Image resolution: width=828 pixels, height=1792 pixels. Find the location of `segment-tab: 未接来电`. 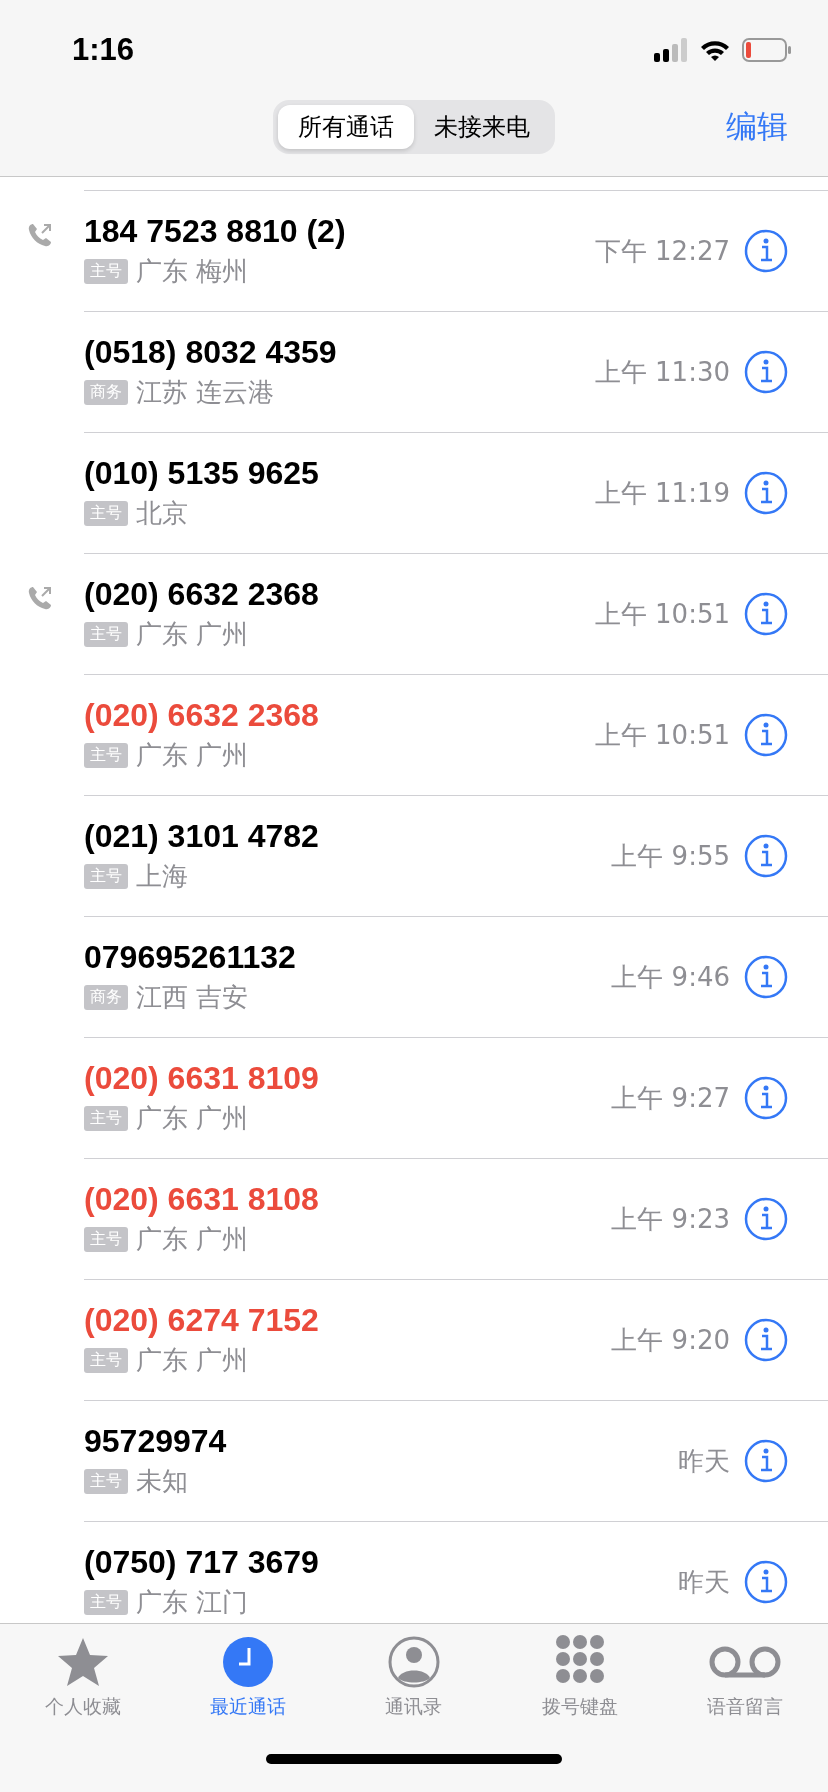

segment-tab: 未接来电 is located at coordinates (482, 127).